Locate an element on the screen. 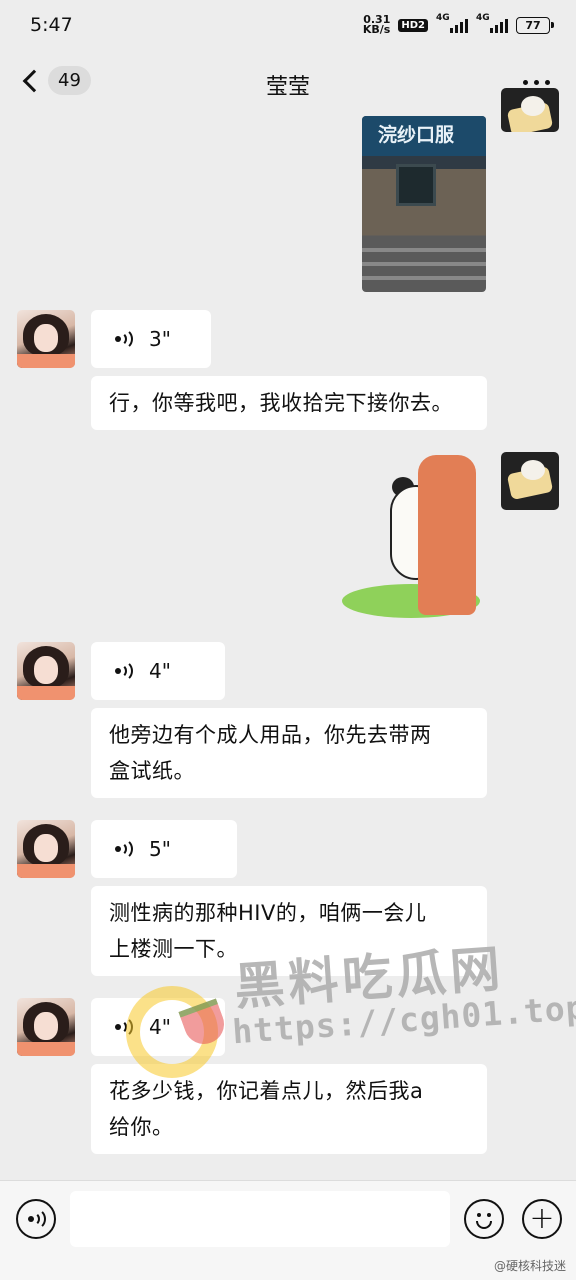  hd-voice-badge: HD2 is located at coordinates (413, 25).